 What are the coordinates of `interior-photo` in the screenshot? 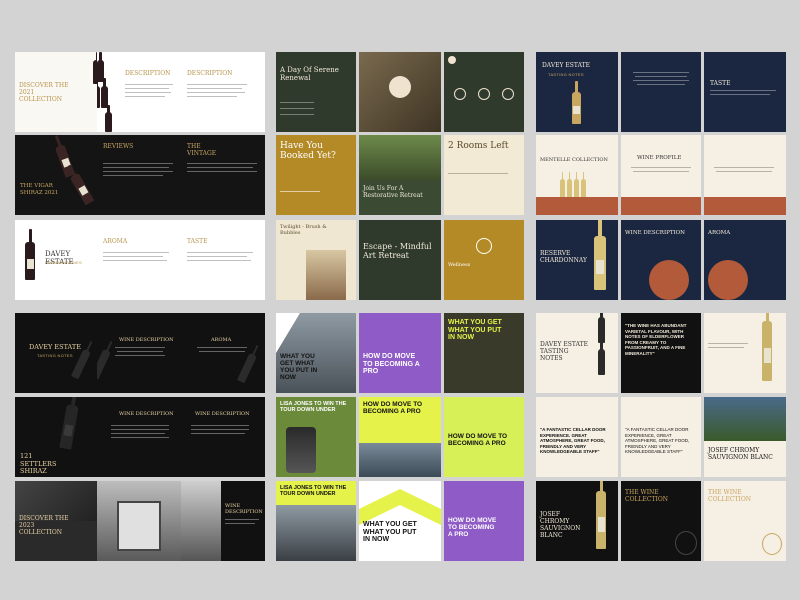 It's located at (139, 526).